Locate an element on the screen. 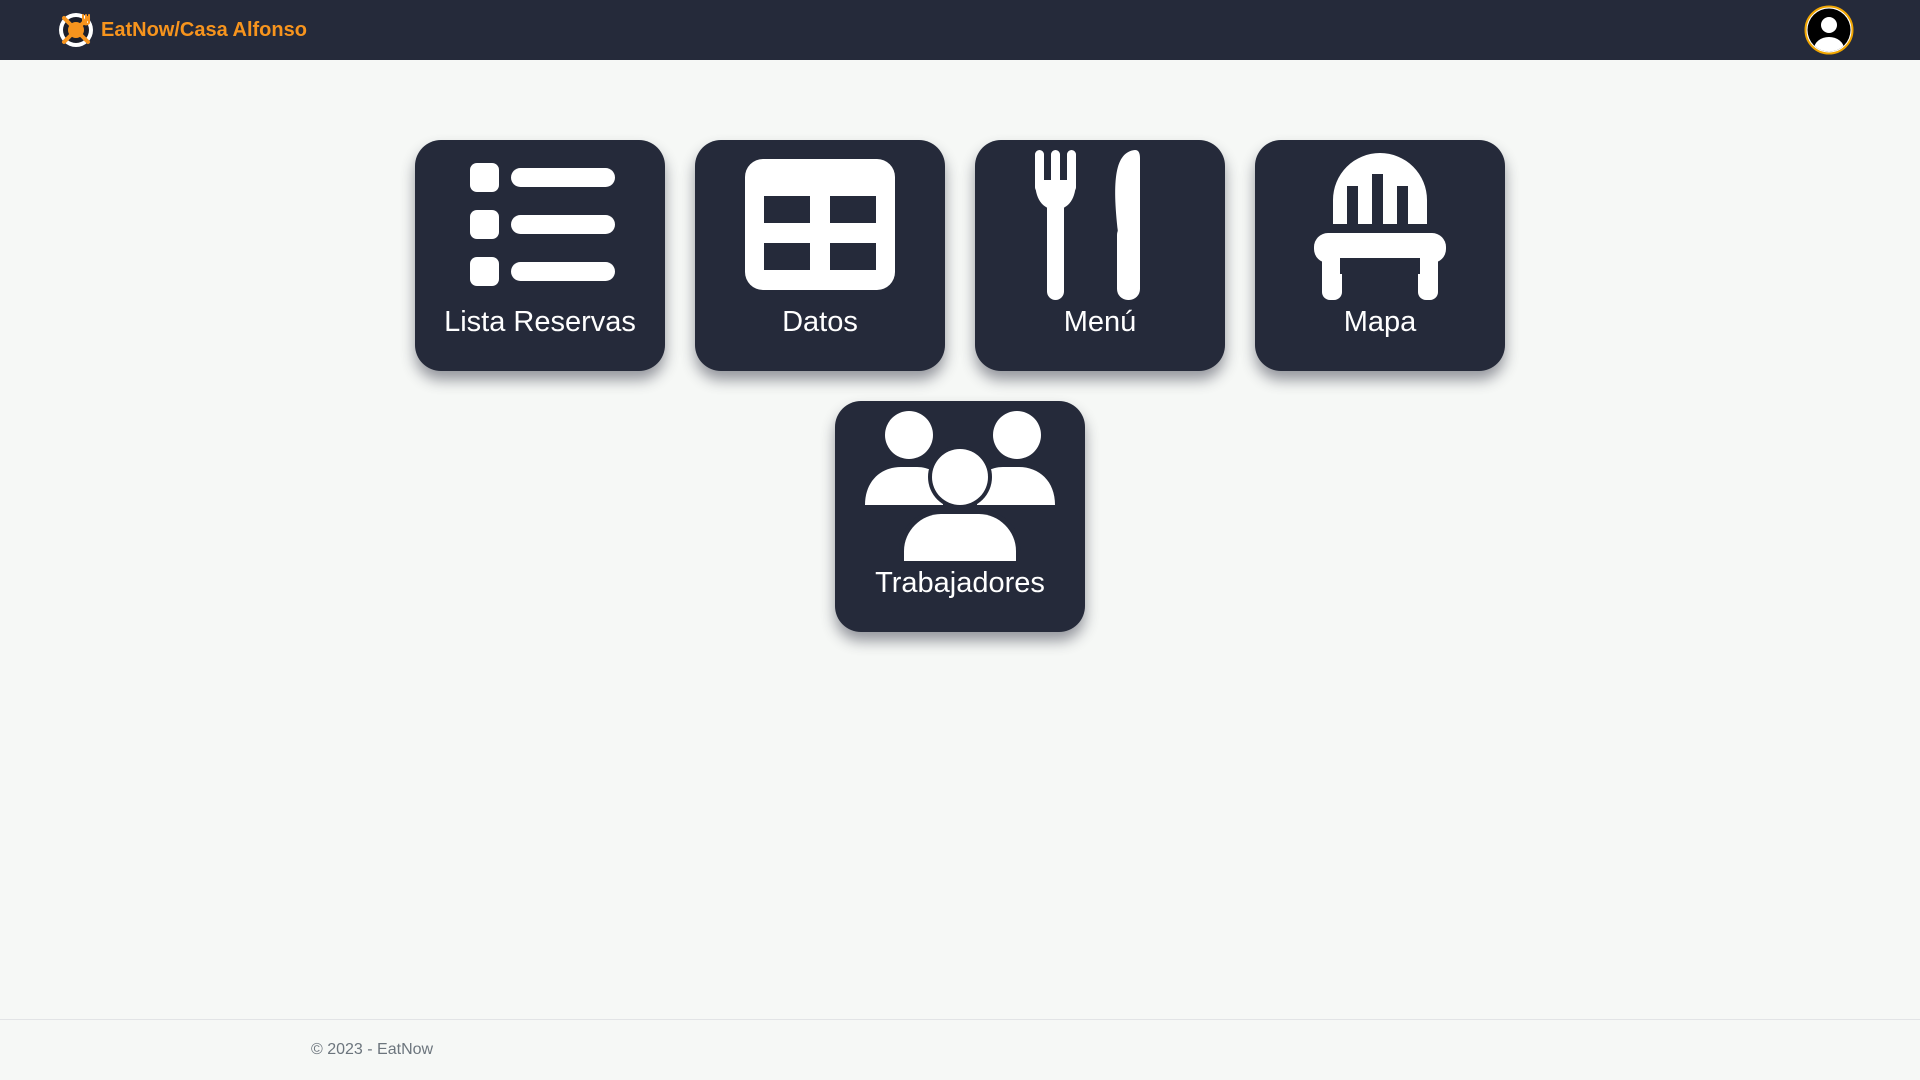  top-navbar: EatNow/Casa Alfonso is located at coordinates (960, 30).